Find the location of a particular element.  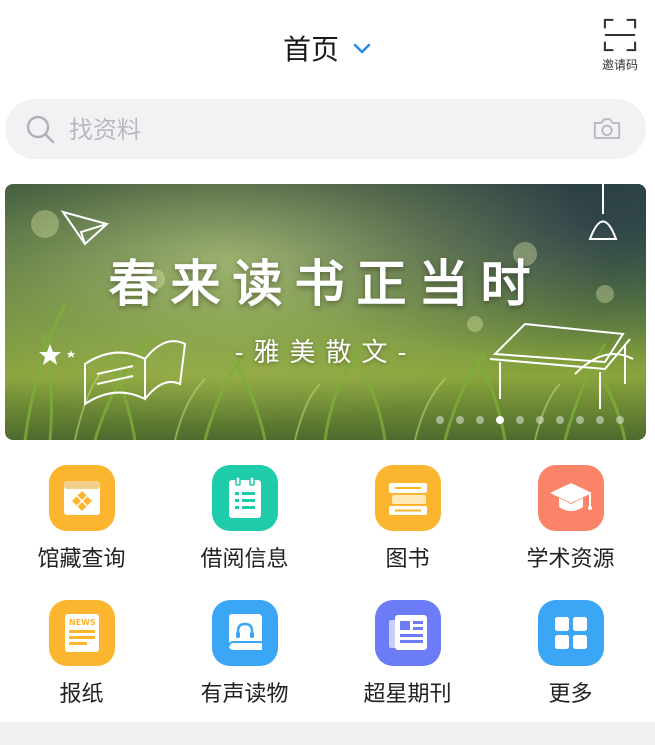

svg-text: NEWS is located at coordinates (82, 622).